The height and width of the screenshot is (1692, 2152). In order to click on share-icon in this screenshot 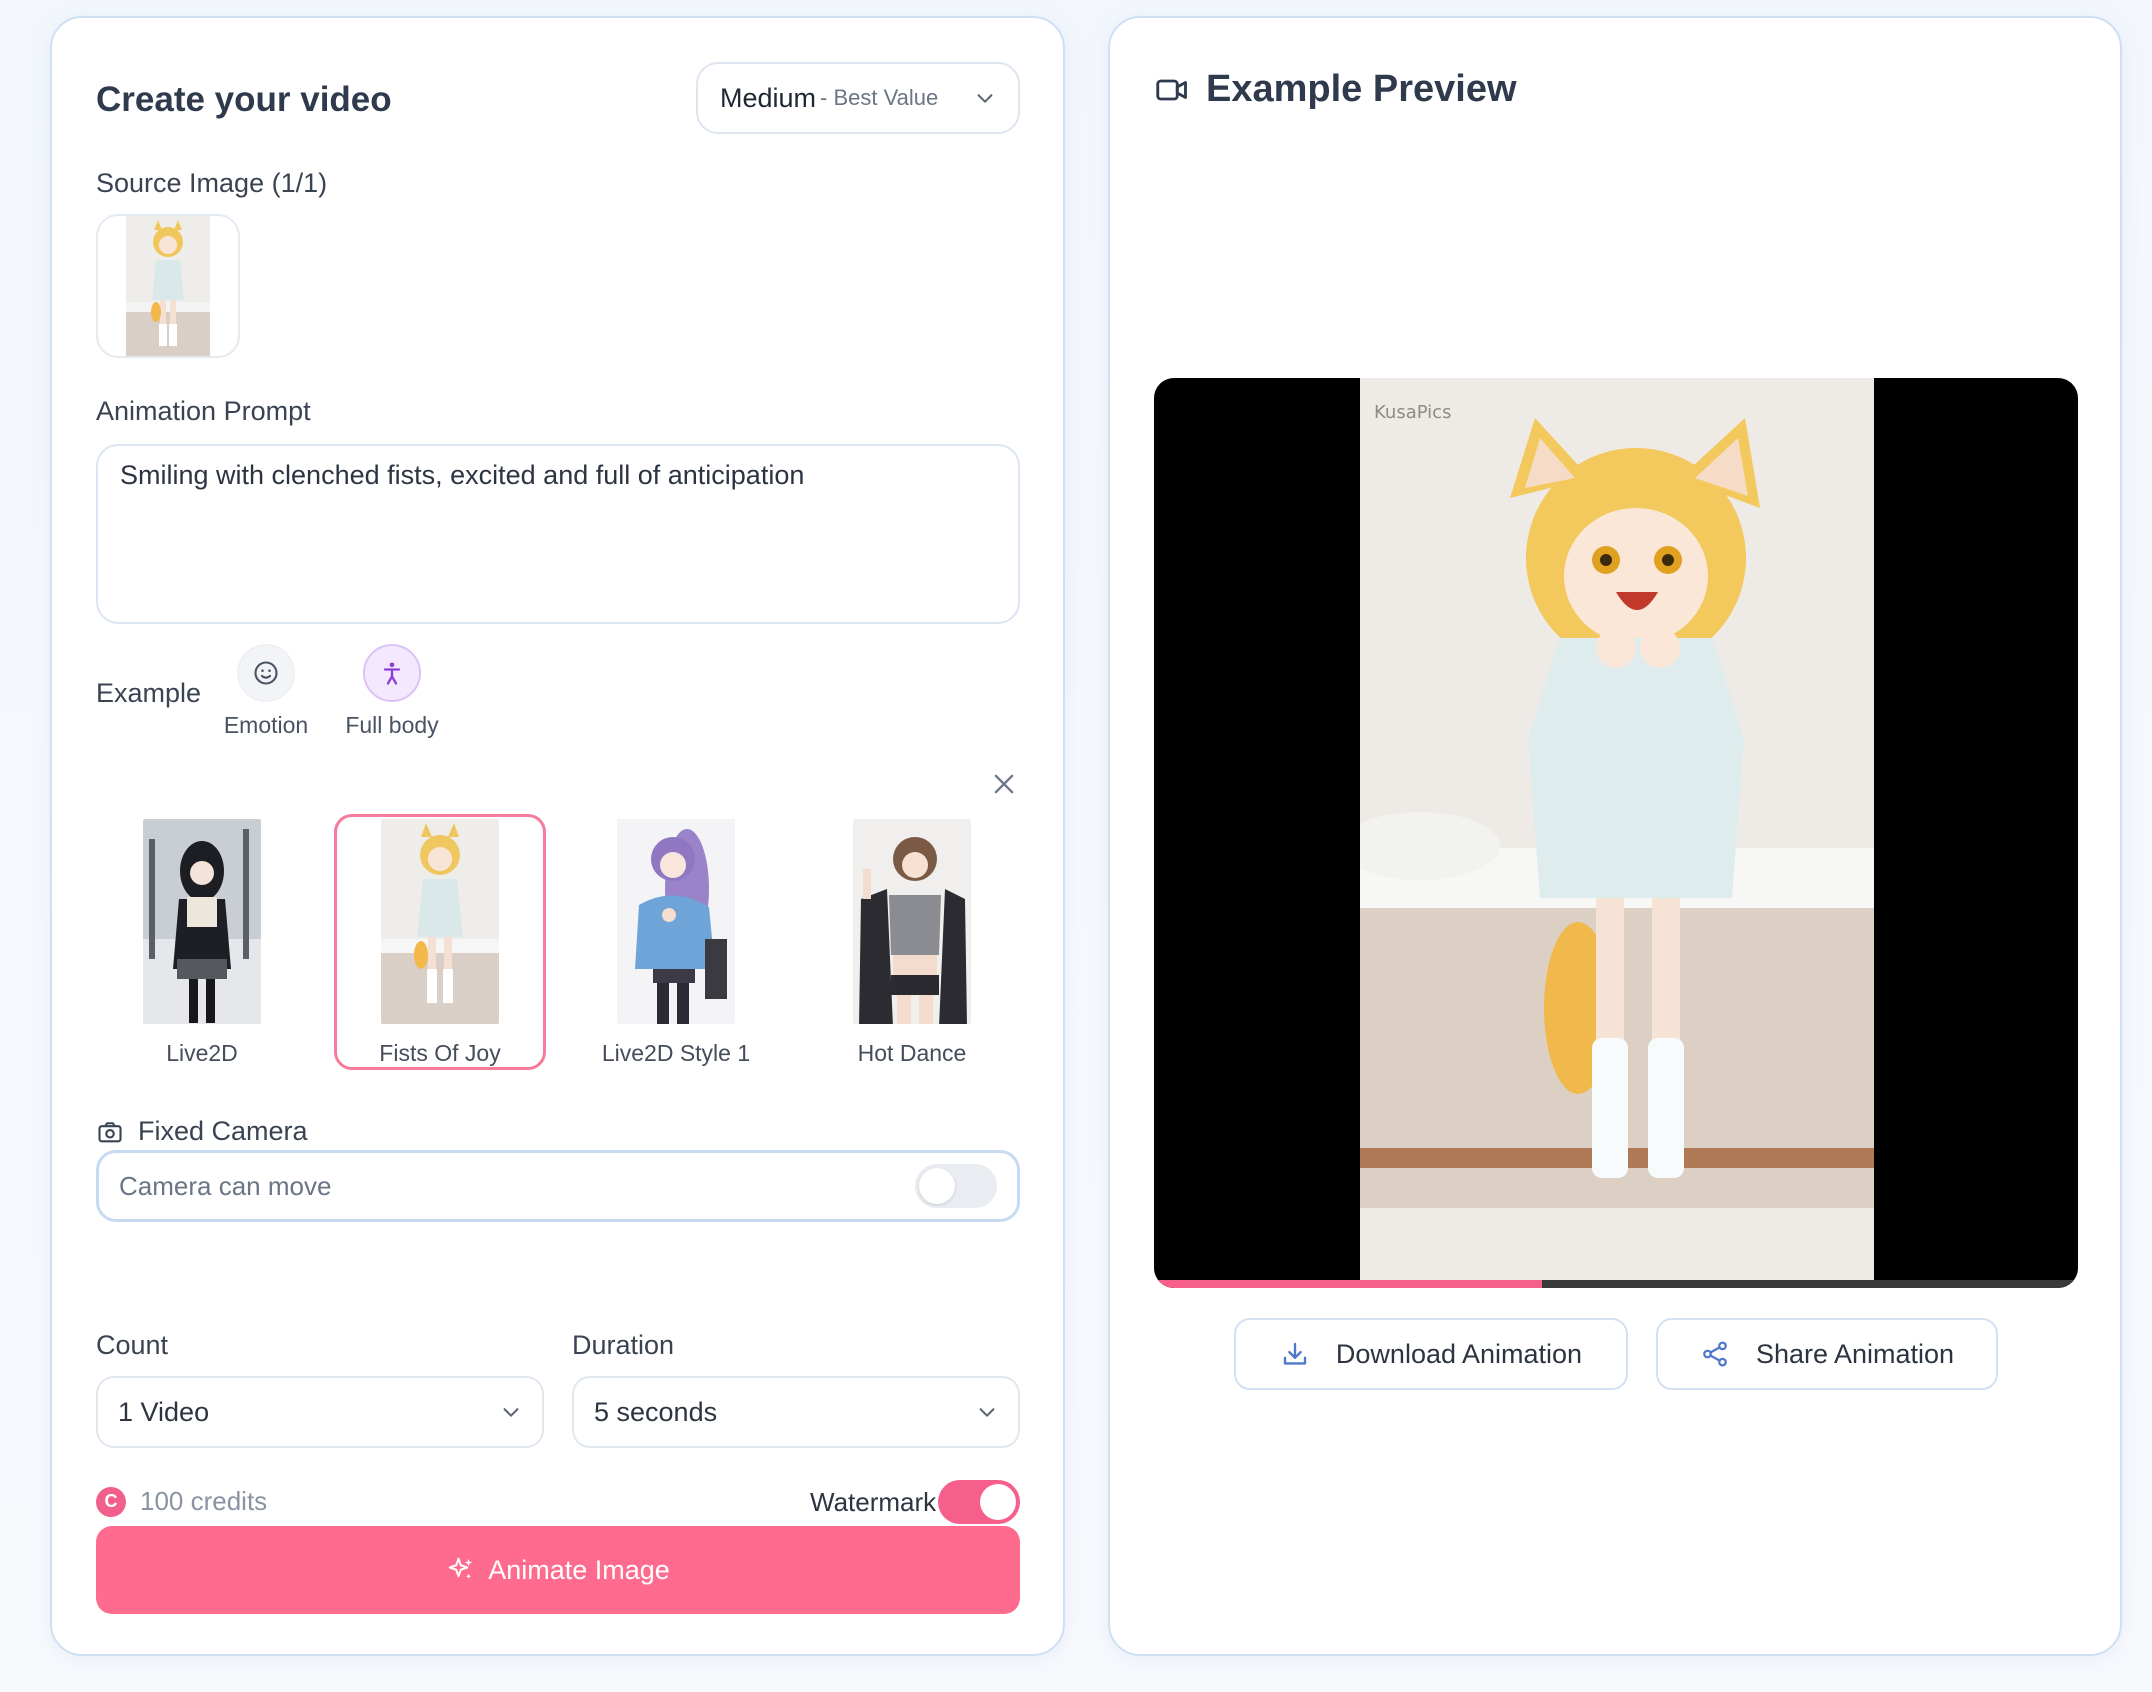, I will do `click(1715, 1354)`.